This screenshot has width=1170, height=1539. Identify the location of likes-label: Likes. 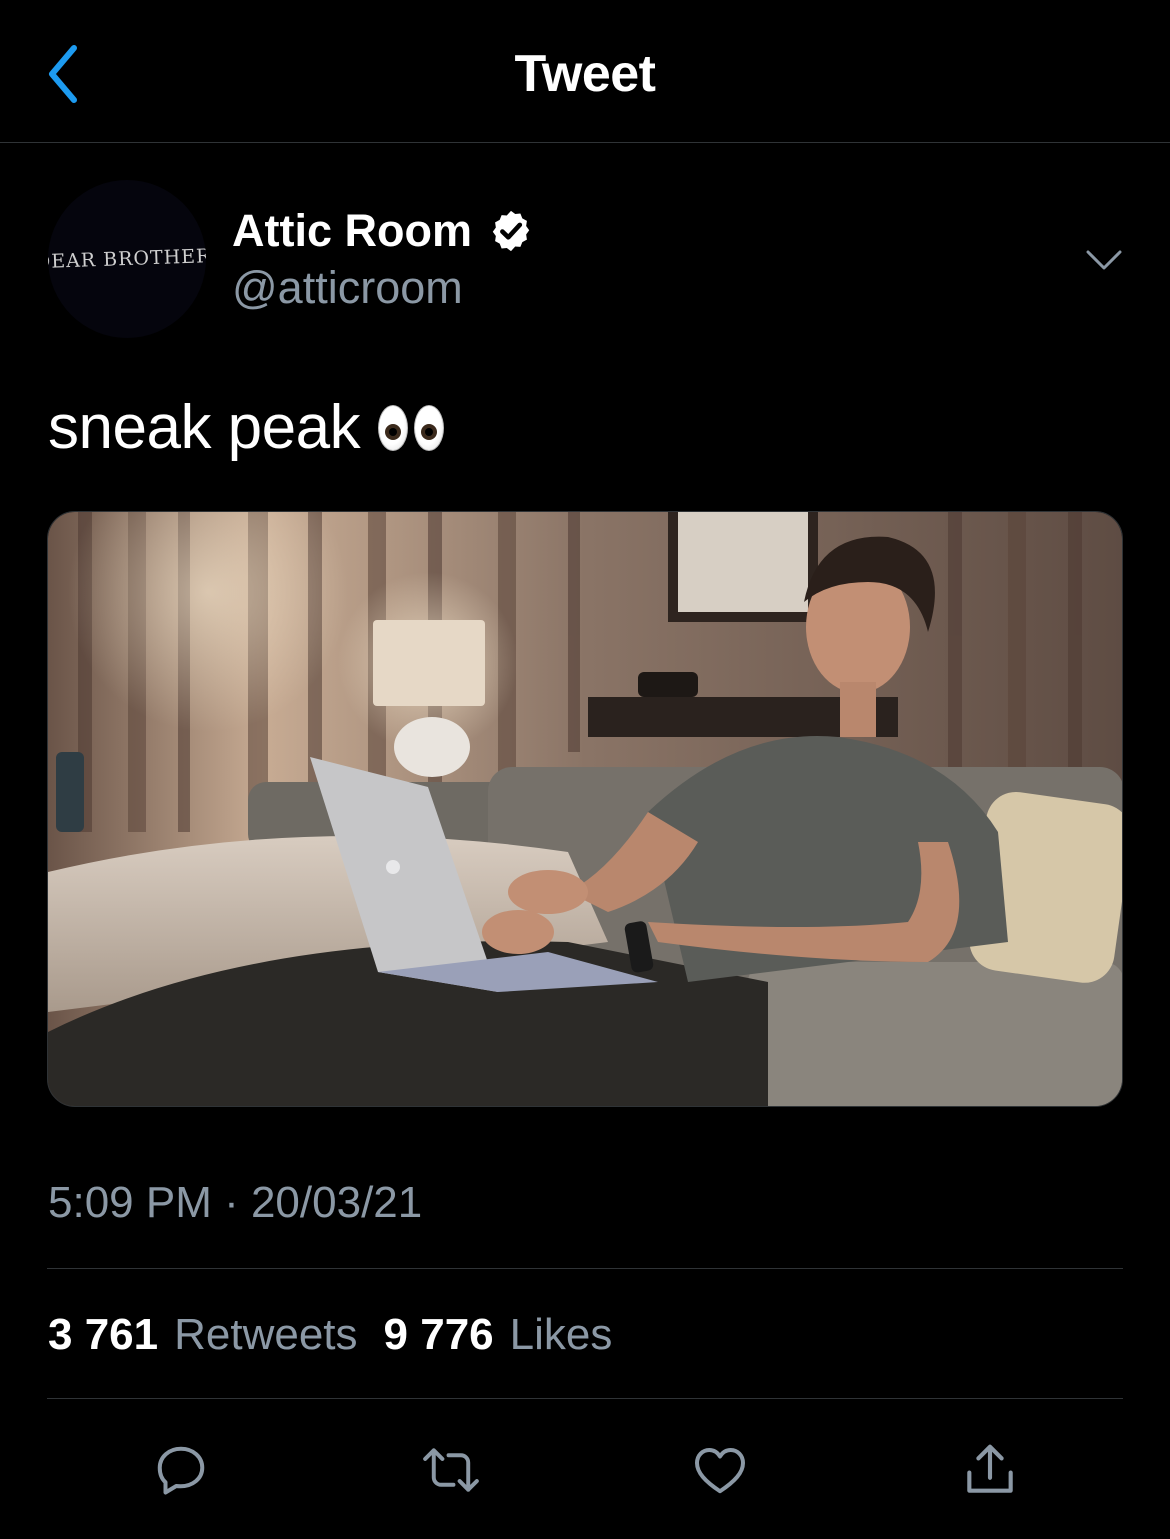
(561, 1335).